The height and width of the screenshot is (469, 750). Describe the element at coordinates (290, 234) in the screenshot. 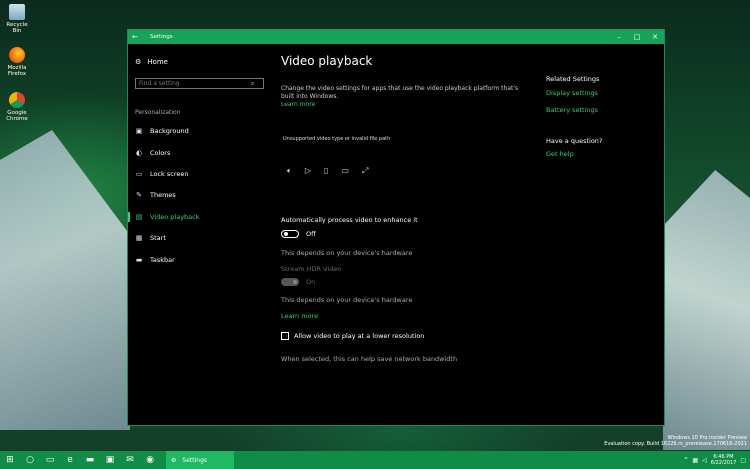

I see `auto-process-toggle` at that location.